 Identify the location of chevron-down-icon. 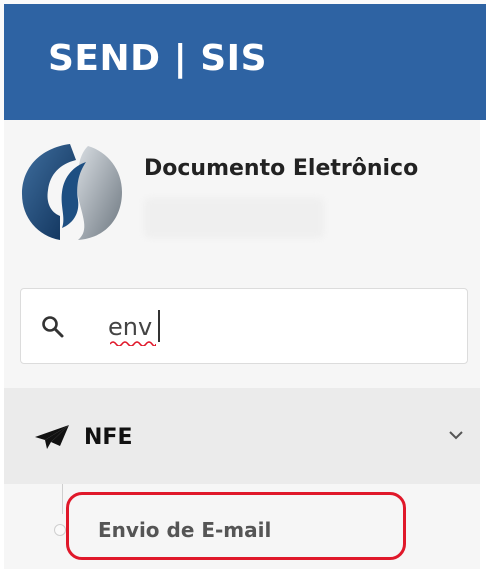
(456, 435).